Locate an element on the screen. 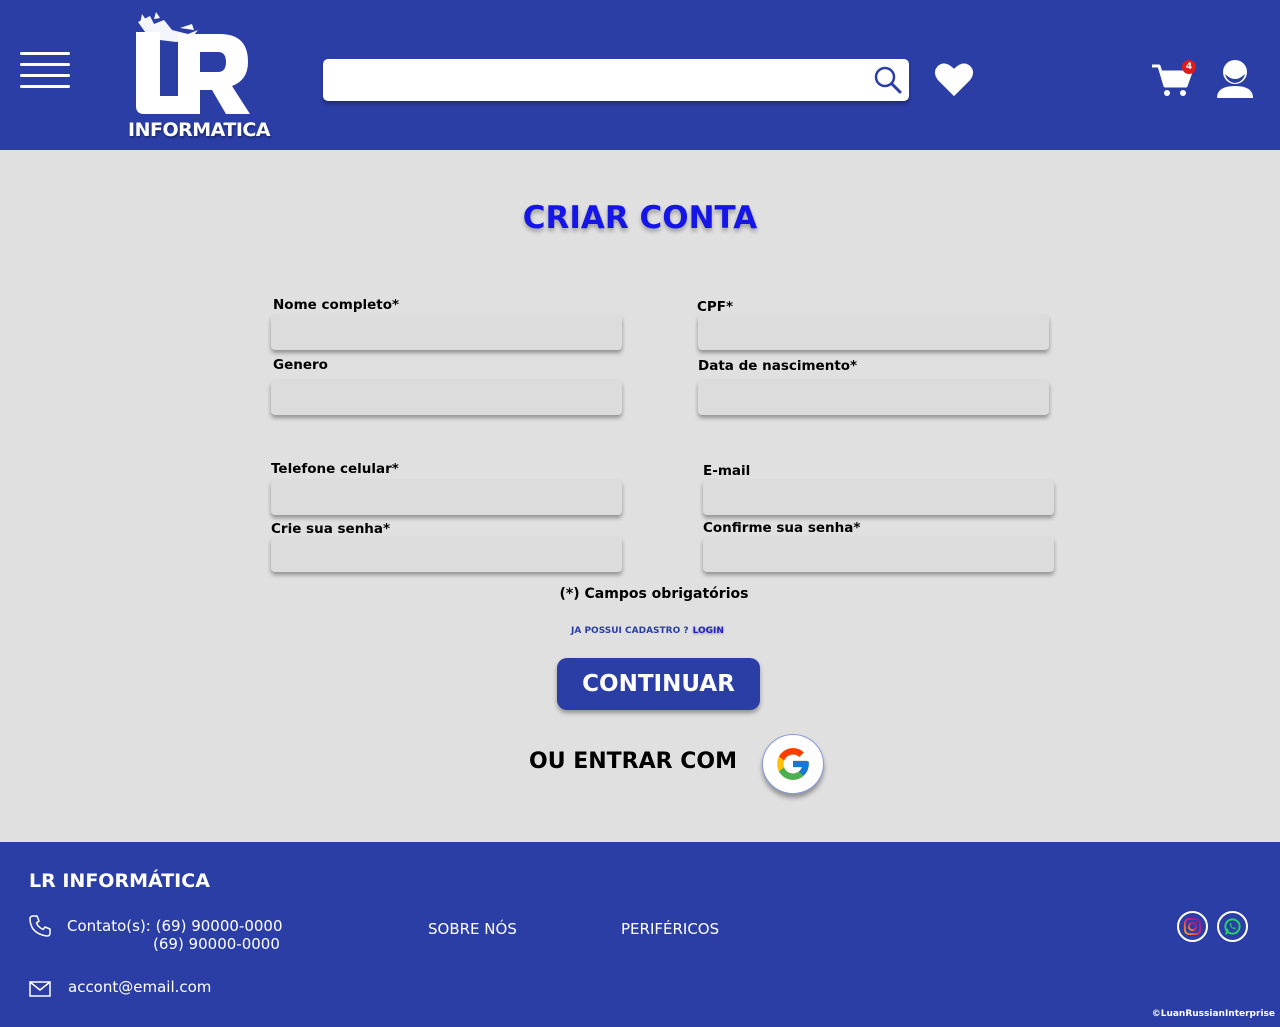 Image resolution: width=1280 pixels, height=1027 pixels. footer-brand: LR INFORMÁTICA is located at coordinates (119, 881).